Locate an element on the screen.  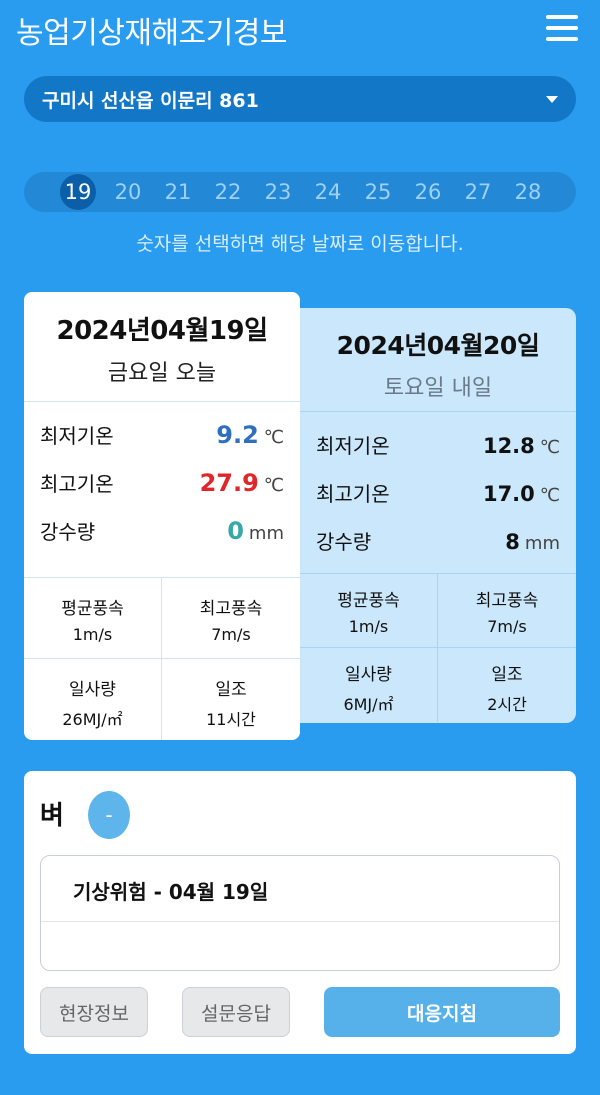
date-item-25: 25 is located at coordinates (378, 192).